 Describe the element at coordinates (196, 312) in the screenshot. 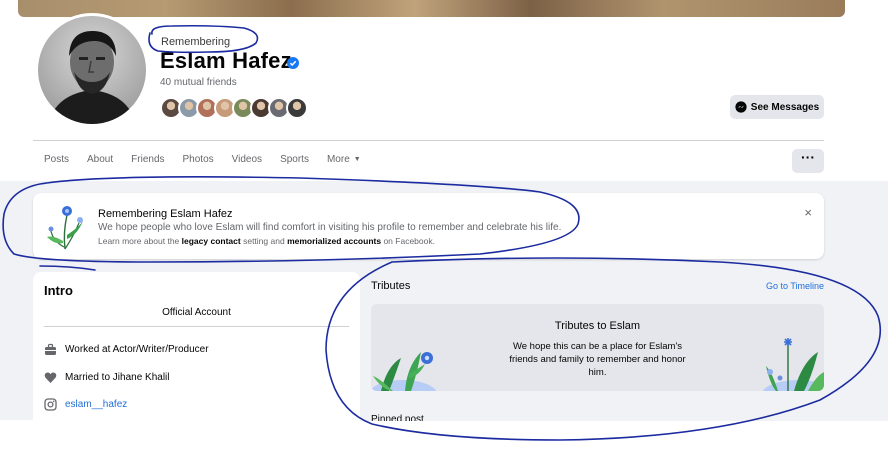

I see `official-account-label: Official Account` at that location.